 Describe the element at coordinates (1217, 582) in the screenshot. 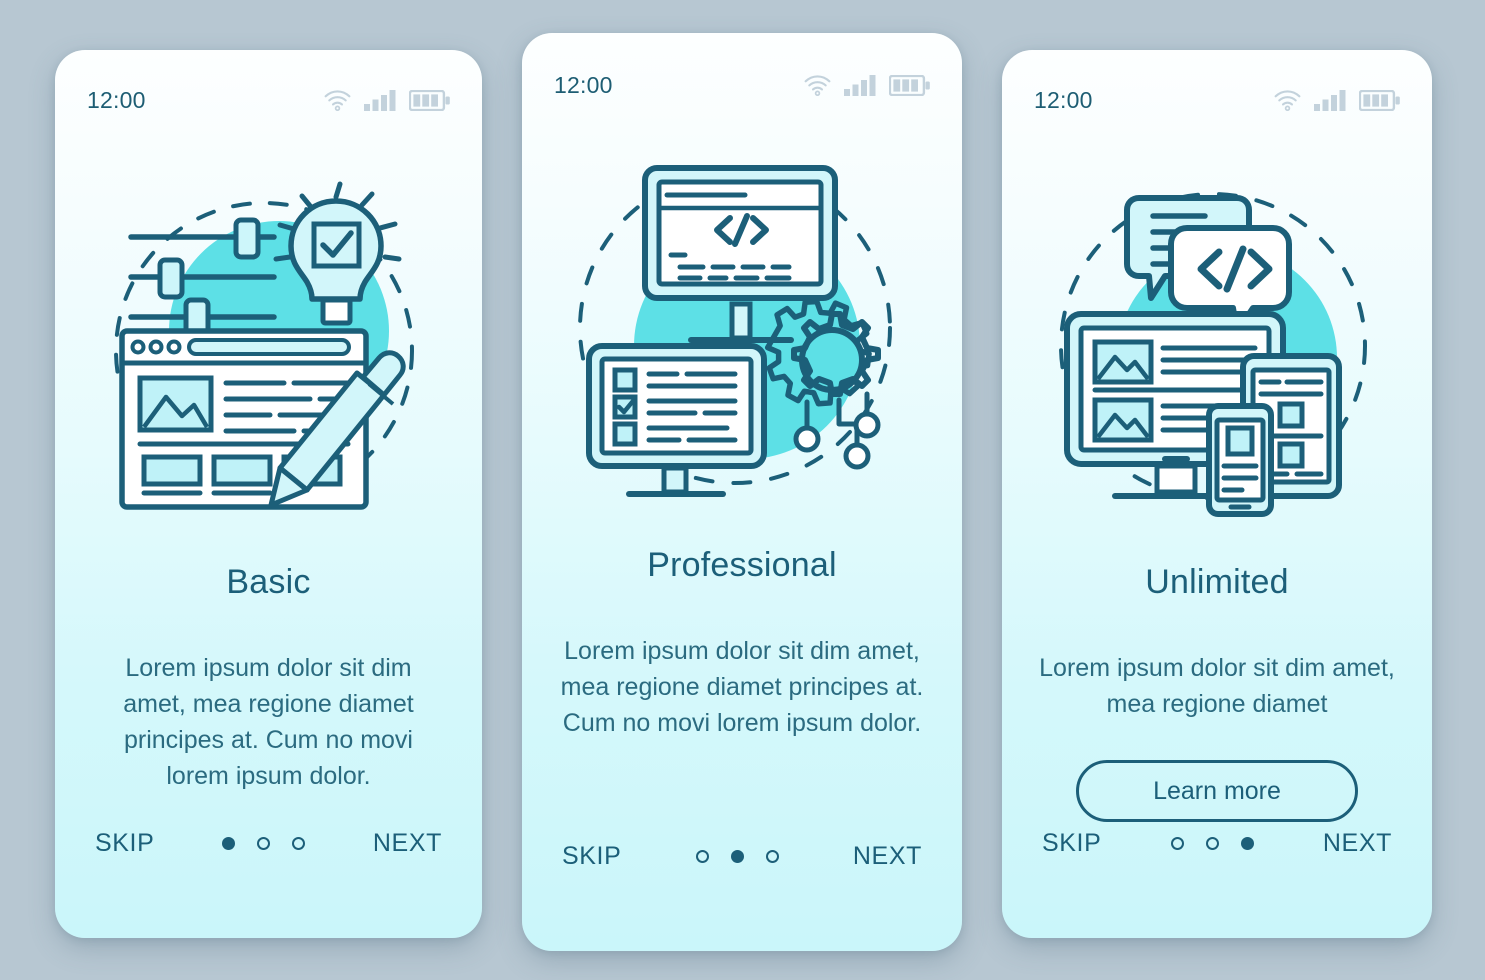

I see `page-title: Unlimited` at that location.